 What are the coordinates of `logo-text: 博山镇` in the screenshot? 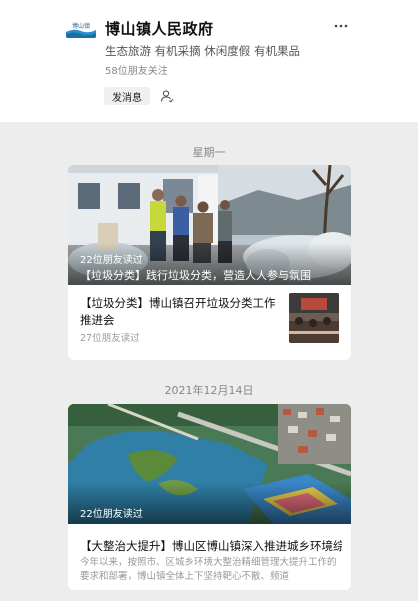 It's located at (81, 26).